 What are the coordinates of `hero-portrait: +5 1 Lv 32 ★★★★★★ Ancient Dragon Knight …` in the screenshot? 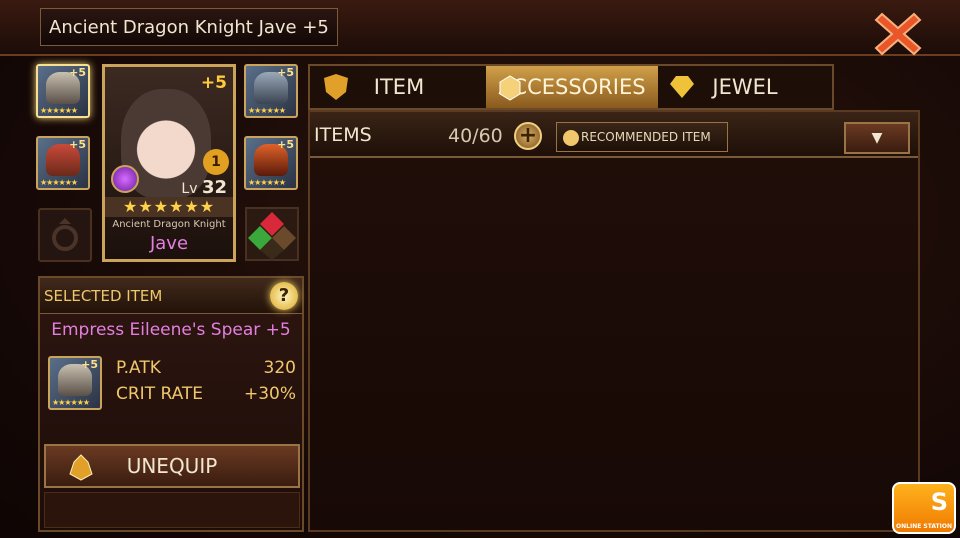 It's located at (169, 163).